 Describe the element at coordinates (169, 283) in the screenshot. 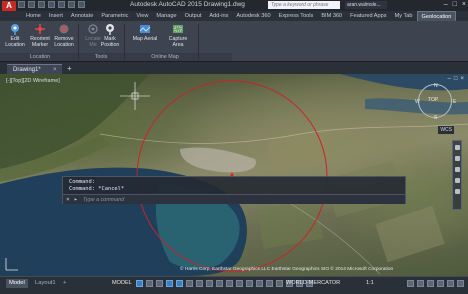

I see `polar-icon` at that location.